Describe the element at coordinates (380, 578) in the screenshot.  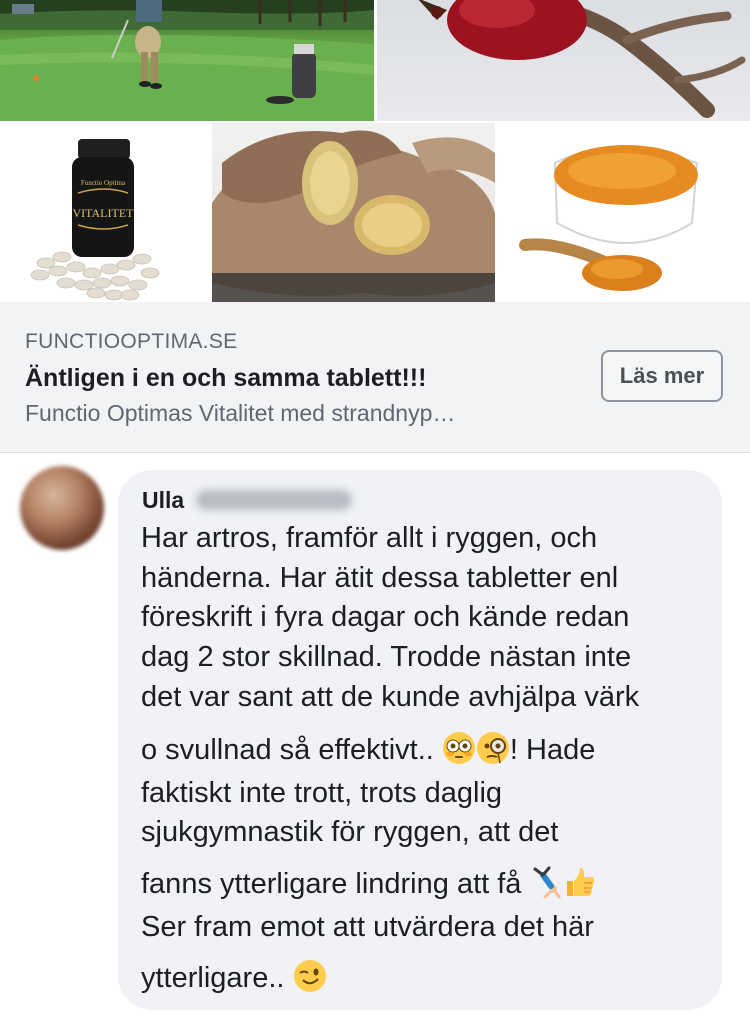
I see `comment-line: händerna. Har ätit dessa tabletter enl` at that location.